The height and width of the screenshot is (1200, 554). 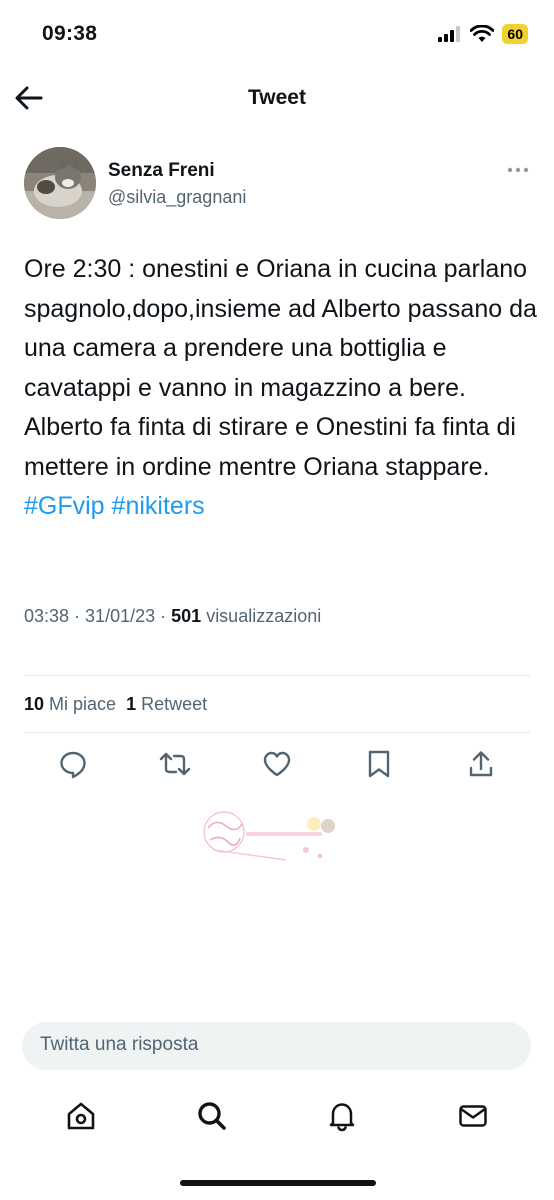 I want to click on tab-messages, so click(x=473, y=1116).